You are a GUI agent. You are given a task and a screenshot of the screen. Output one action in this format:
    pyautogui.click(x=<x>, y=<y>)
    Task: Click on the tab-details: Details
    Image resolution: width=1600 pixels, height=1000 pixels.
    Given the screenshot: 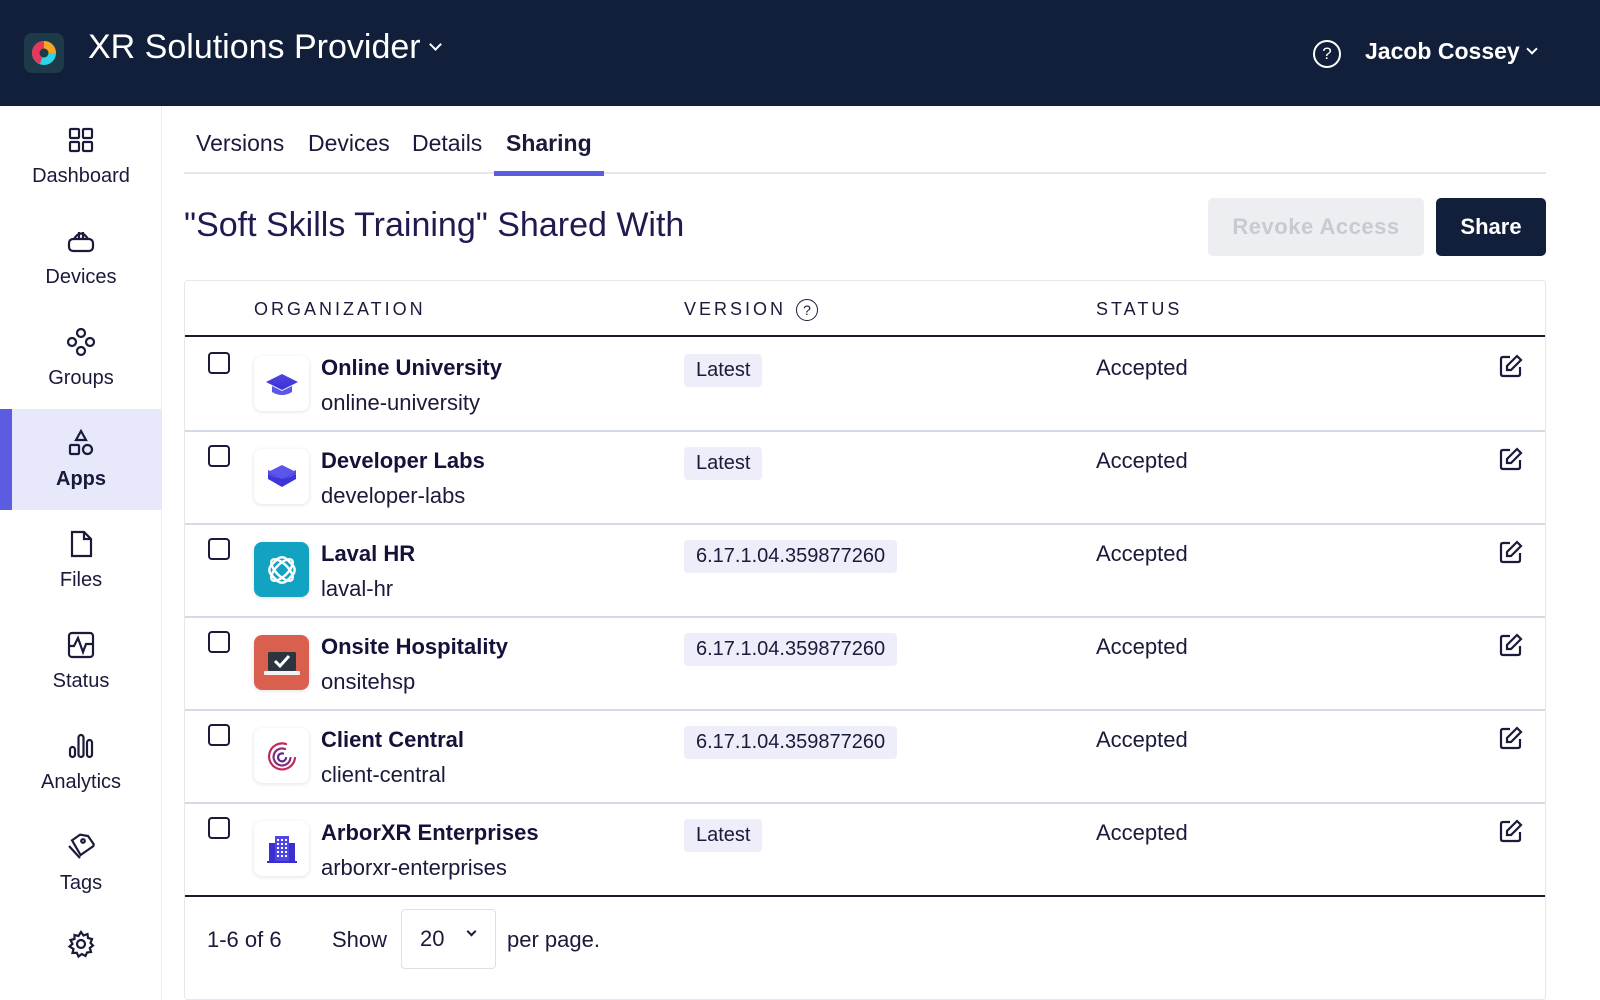 What is the action you would take?
    pyautogui.click(x=447, y=152)
    